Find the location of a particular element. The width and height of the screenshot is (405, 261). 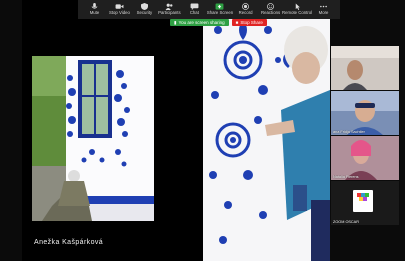

participant-tile: Natalia Fierens is located at coordinates (365, 158).